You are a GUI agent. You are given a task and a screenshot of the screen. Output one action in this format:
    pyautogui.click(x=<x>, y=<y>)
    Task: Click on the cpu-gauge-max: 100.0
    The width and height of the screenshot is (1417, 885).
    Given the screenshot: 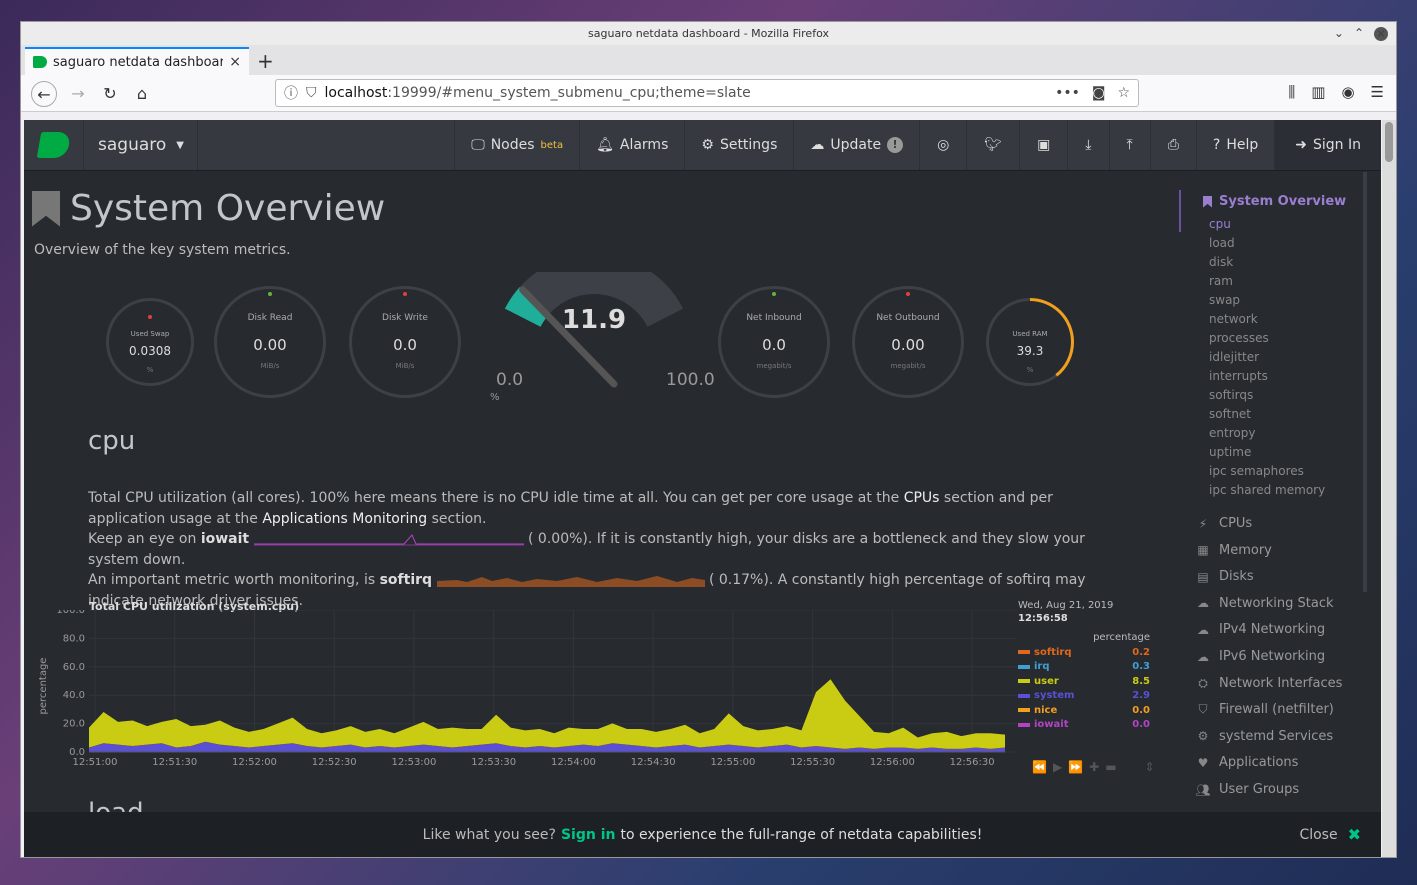 What is the action you would take?
    pyautogui.click(x=690, y=380)
    